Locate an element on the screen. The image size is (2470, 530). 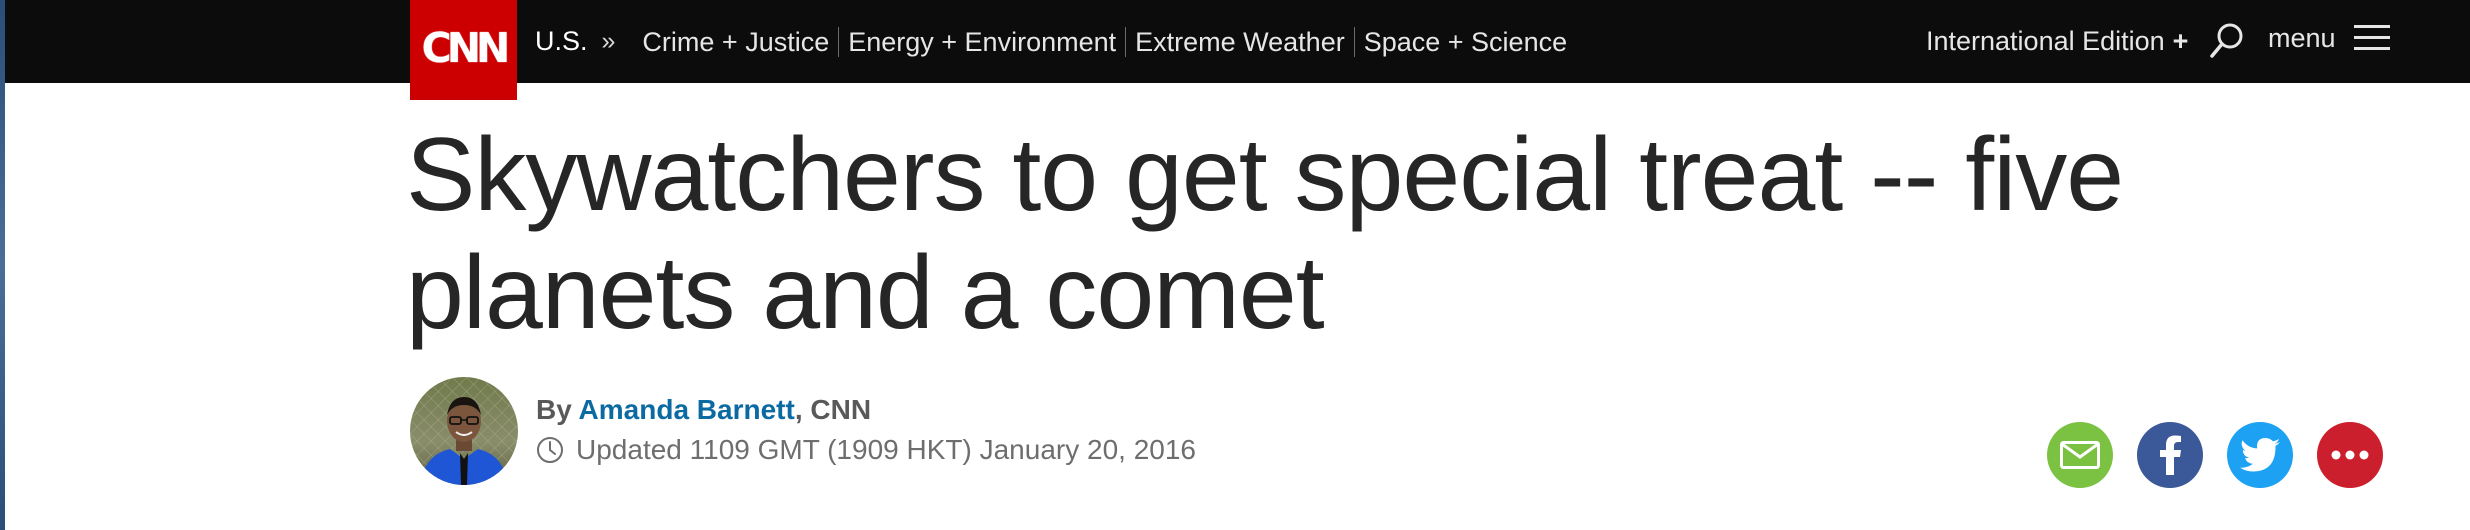
author-avatar is located at coordinates (464, 431).